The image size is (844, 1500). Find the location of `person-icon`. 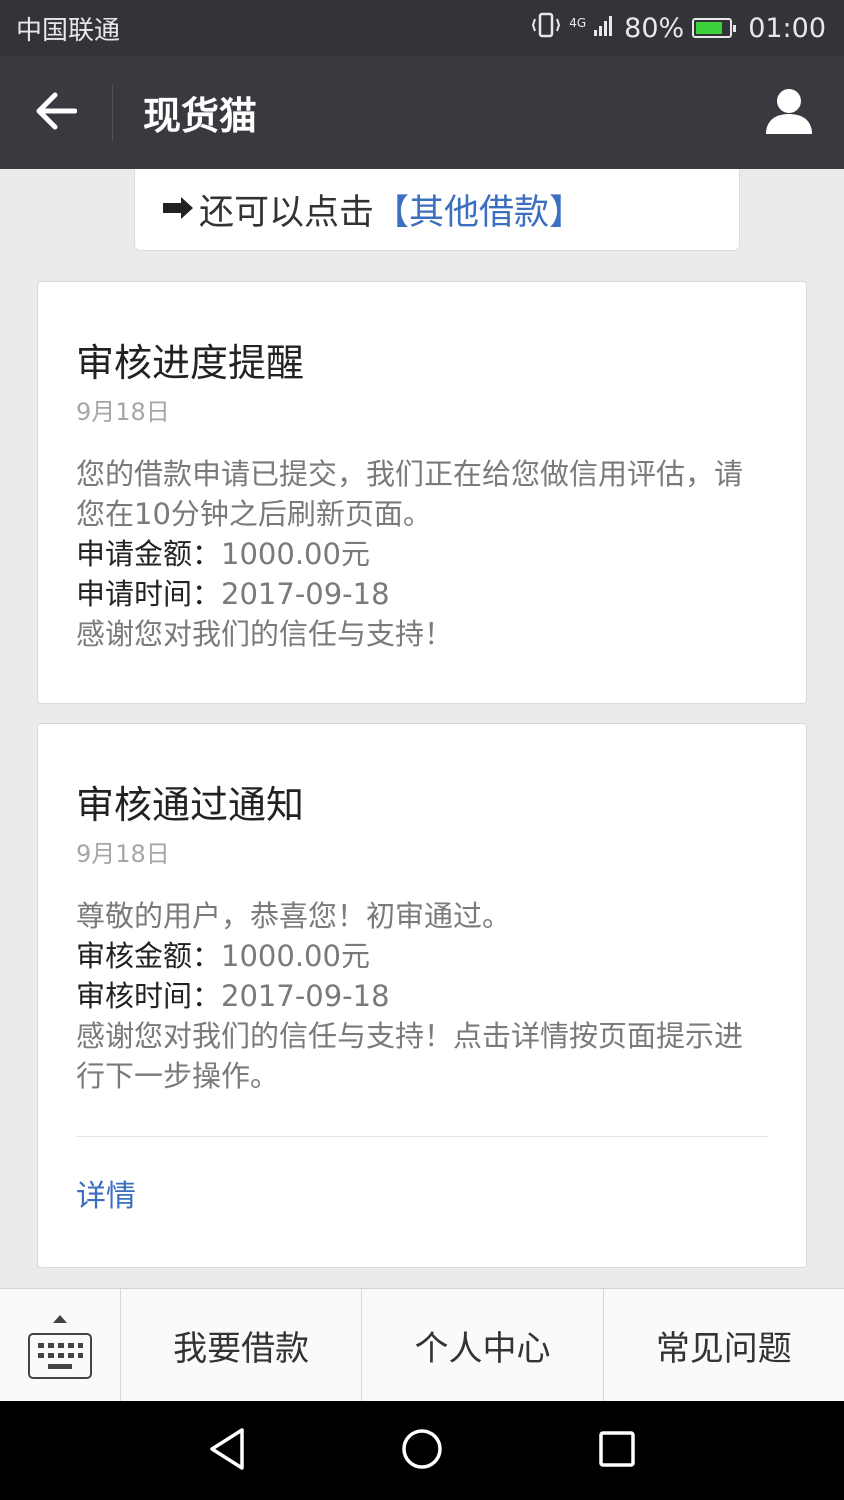

person-icon is located at coordinates (789, 113).